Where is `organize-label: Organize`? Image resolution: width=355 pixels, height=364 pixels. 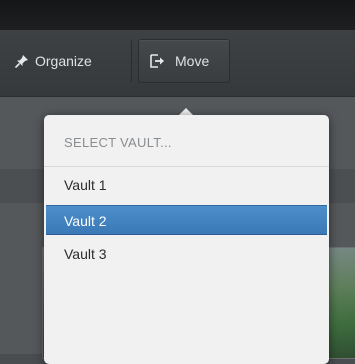 organize-label: Organize is located at coordinates (63, 61).